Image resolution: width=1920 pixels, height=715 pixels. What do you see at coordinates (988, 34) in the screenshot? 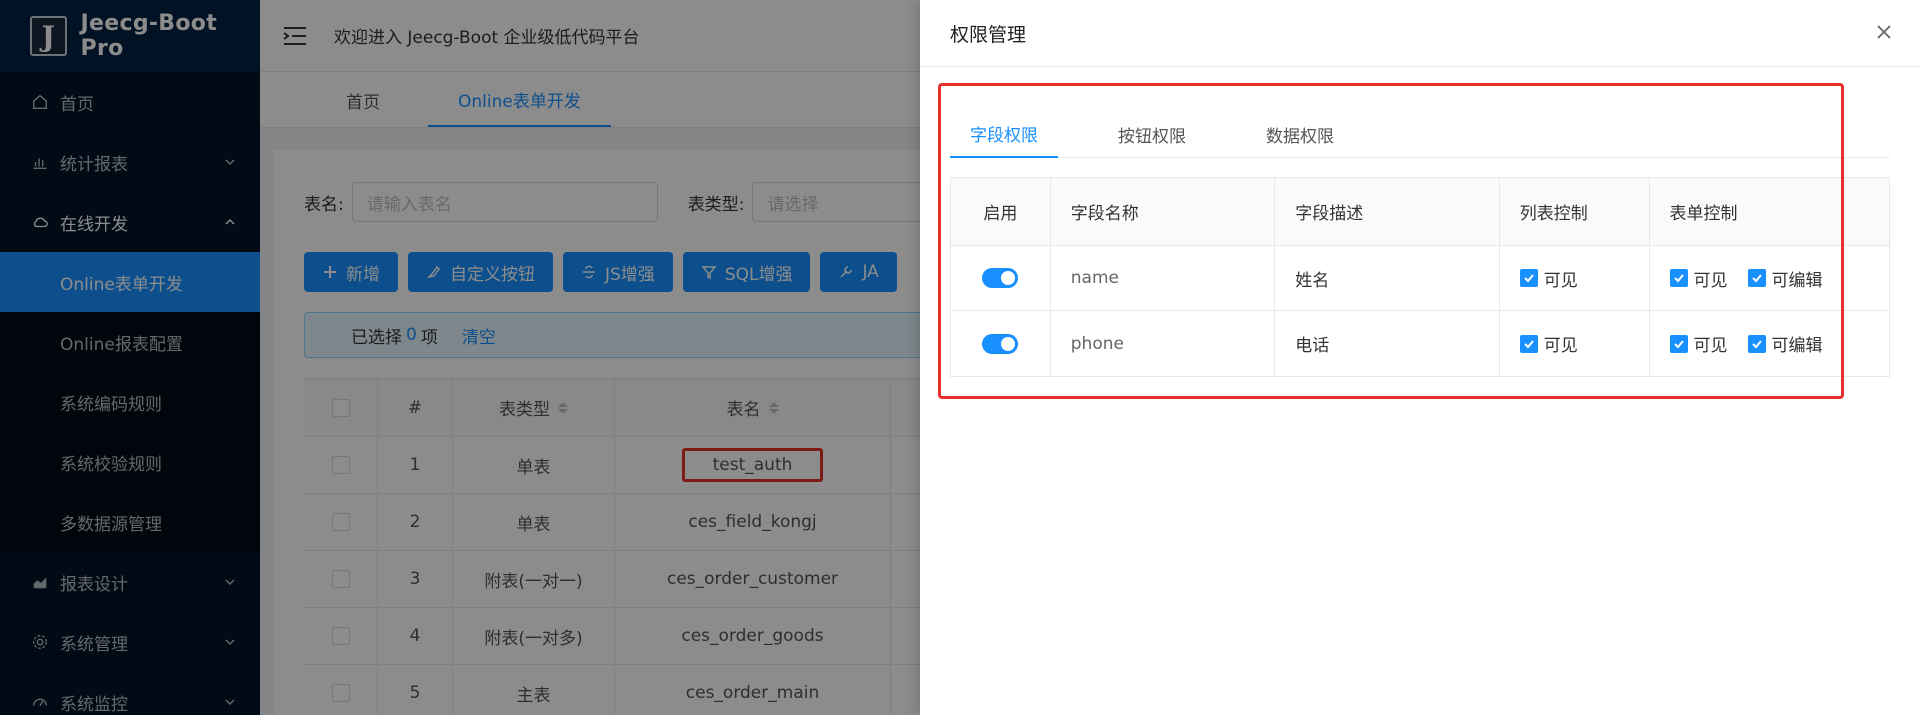
I see `drawer-title: 权限管理` at bounding box center [988, 34].